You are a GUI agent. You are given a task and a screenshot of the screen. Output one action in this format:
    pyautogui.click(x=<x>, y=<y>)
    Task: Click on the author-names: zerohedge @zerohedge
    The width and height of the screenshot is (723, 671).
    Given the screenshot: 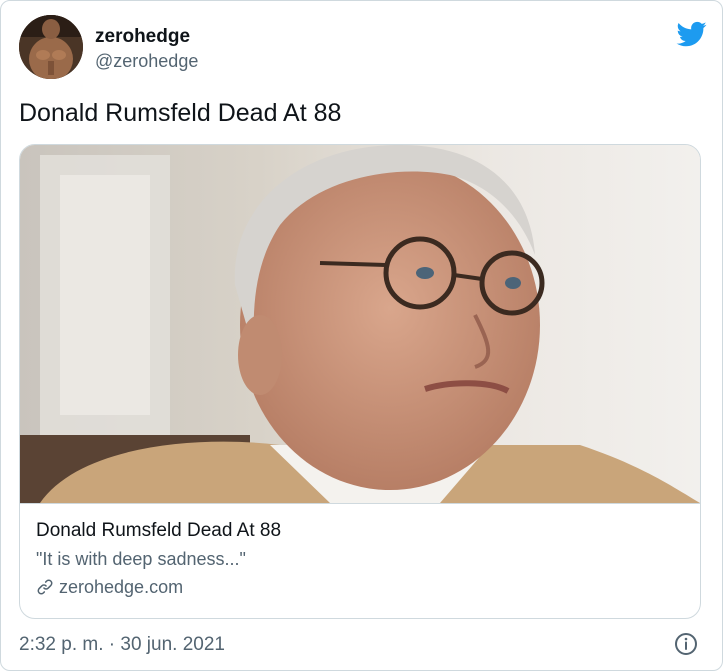 What is the action you would take?
    pyautogui.click(x=146, y=49)
    